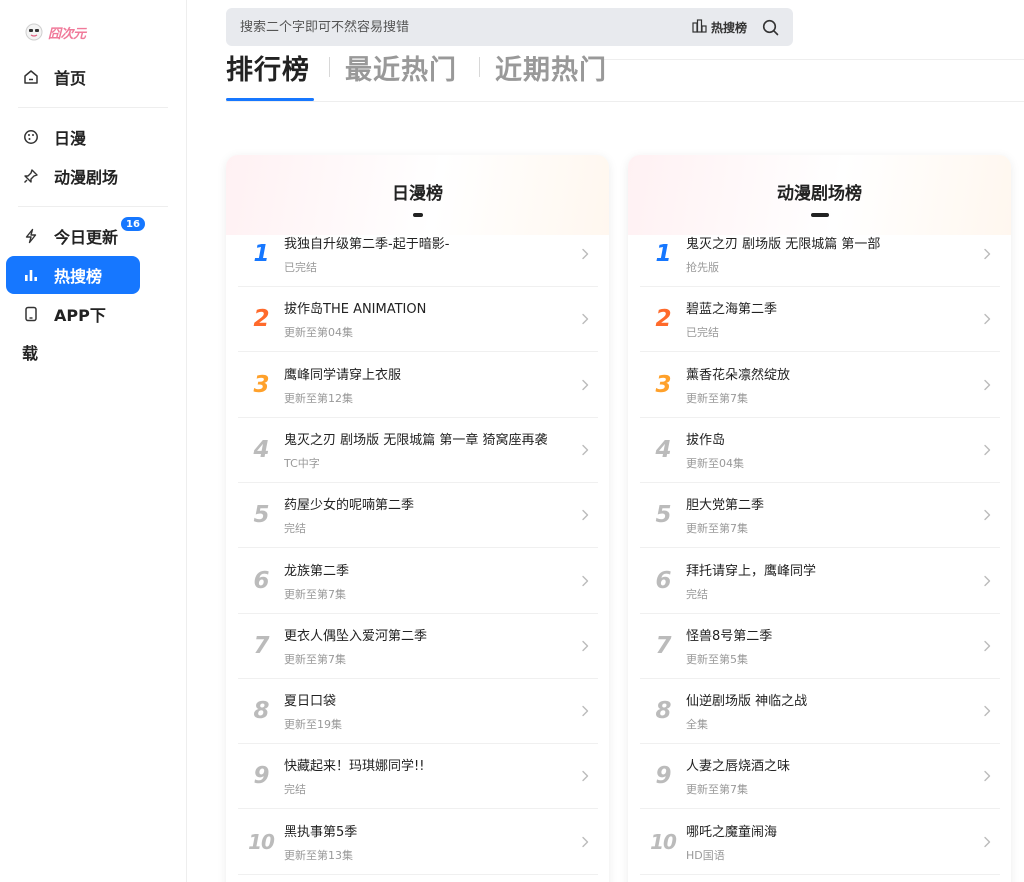 Image resolution: width=1024 pixels, height=882 pixels. I want to click on row-text: 拔作岛THE ANIMATION 更新至第04集, so click(431, 319).